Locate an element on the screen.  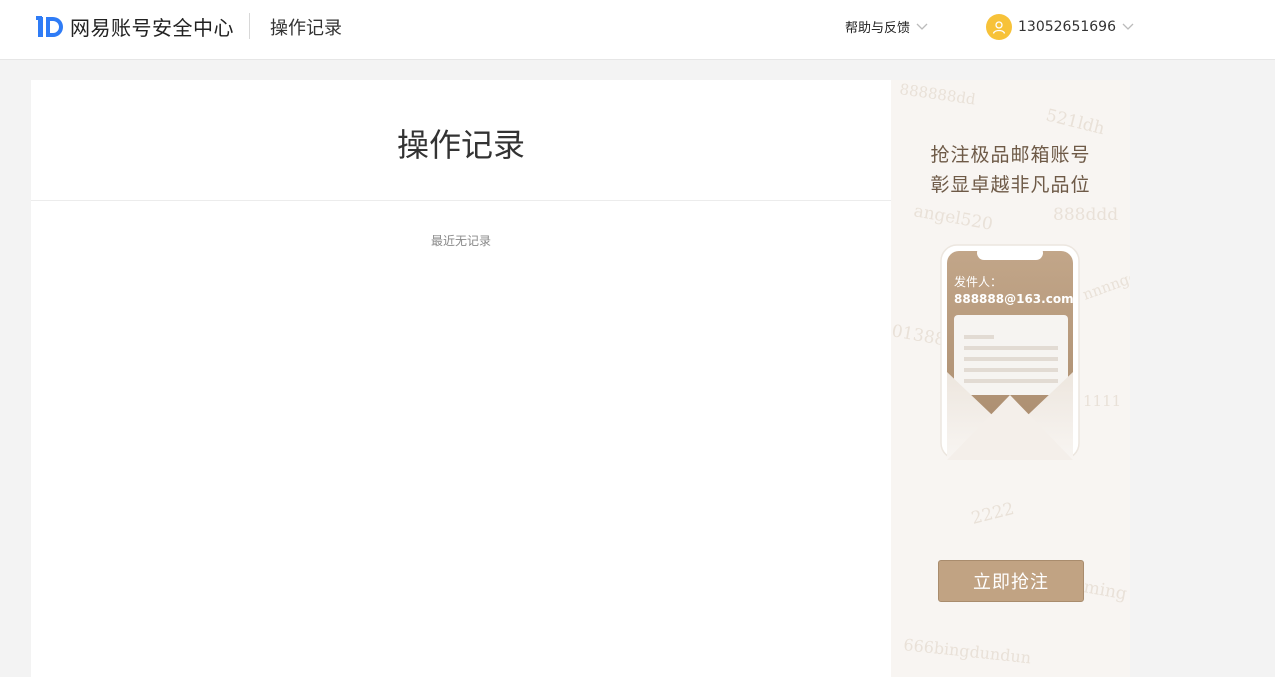
title-divider is located at coordinates (461, 200).